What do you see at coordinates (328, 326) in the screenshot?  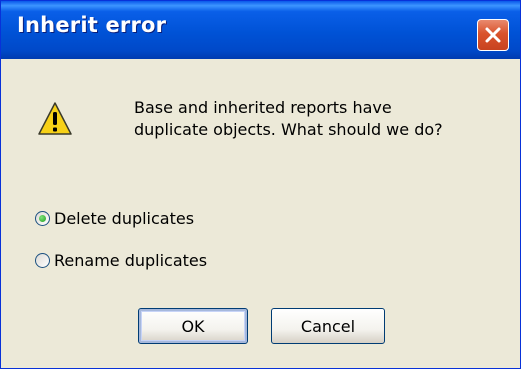 I see `cancel-button: Cancel` at bounding box center [328, 326].